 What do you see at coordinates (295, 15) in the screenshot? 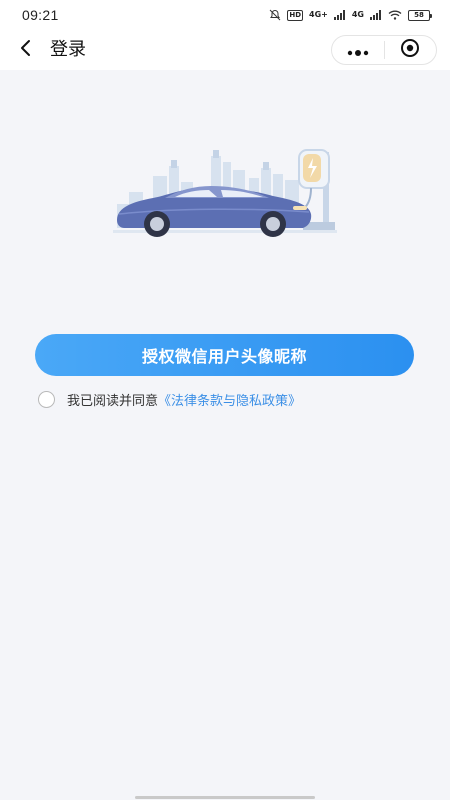
I see `hd-badge: HD` at bounding box center [295, 15].